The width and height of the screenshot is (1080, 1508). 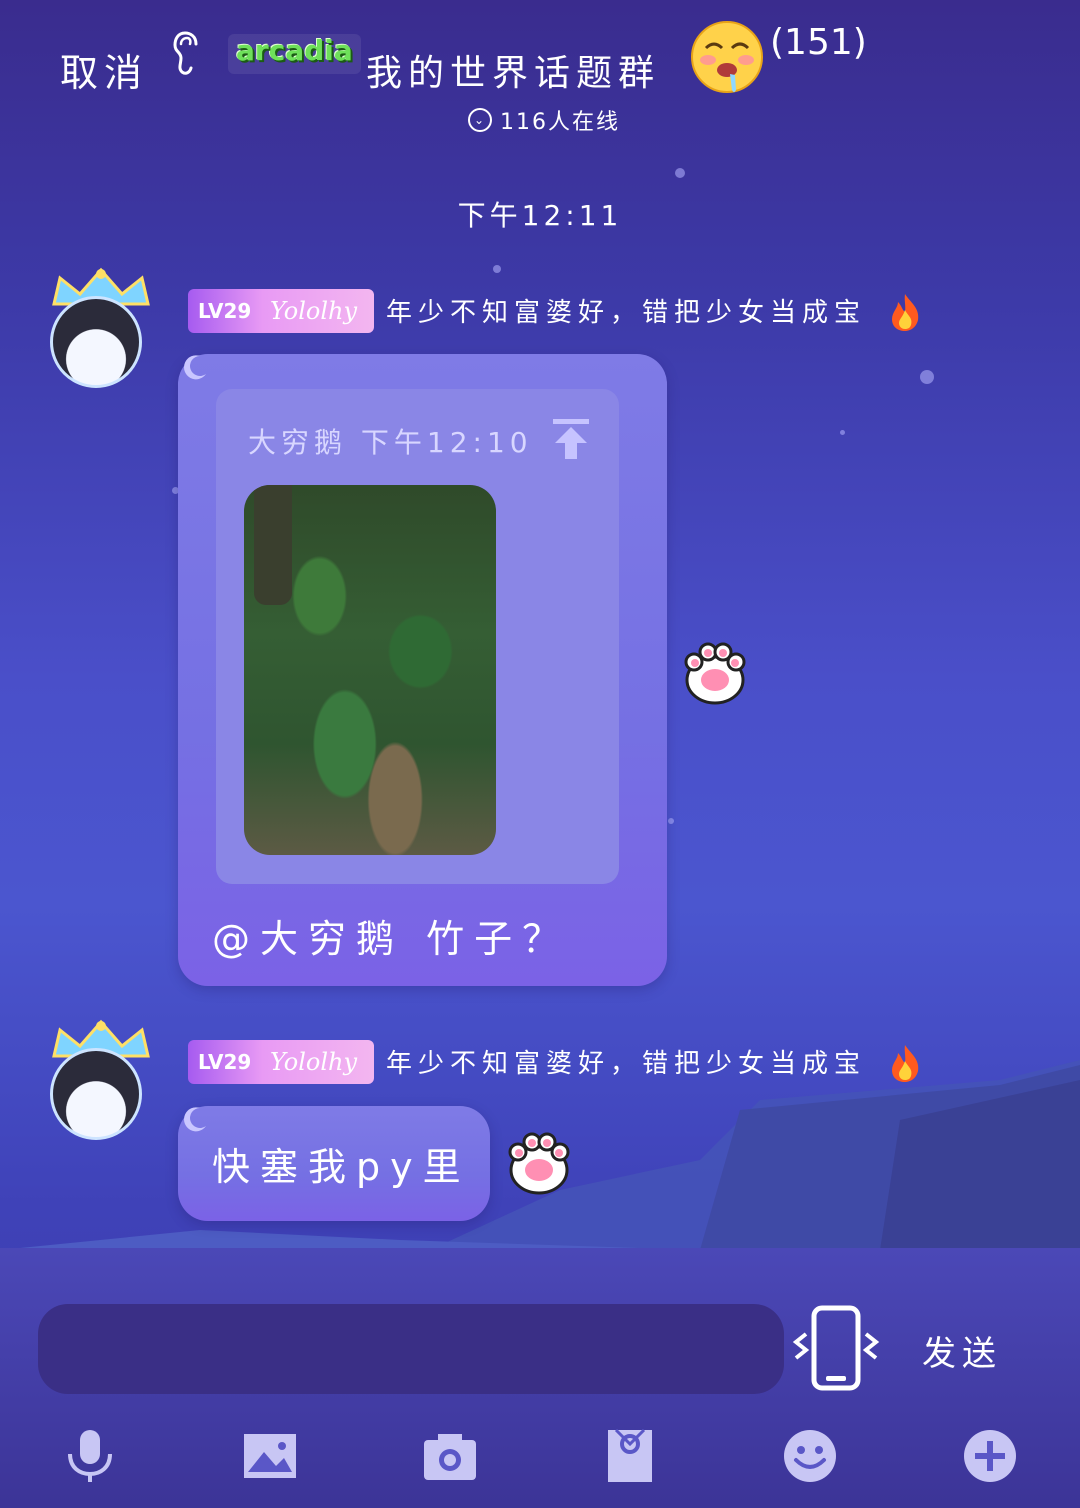 What do you see at coordinates (990, 1456) in the screenshot?
I see `plus-icon` at bounding box center [990, 1456].